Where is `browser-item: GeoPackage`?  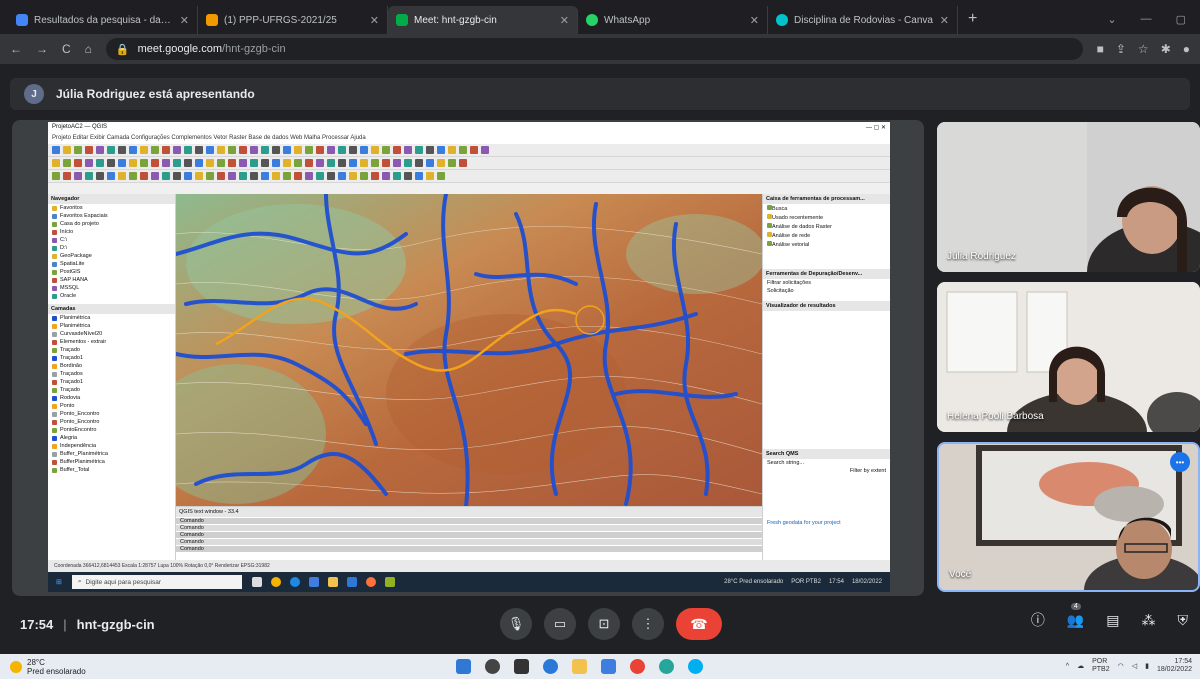
browser-item: GeoPackage is located at coordinates (111, 256).